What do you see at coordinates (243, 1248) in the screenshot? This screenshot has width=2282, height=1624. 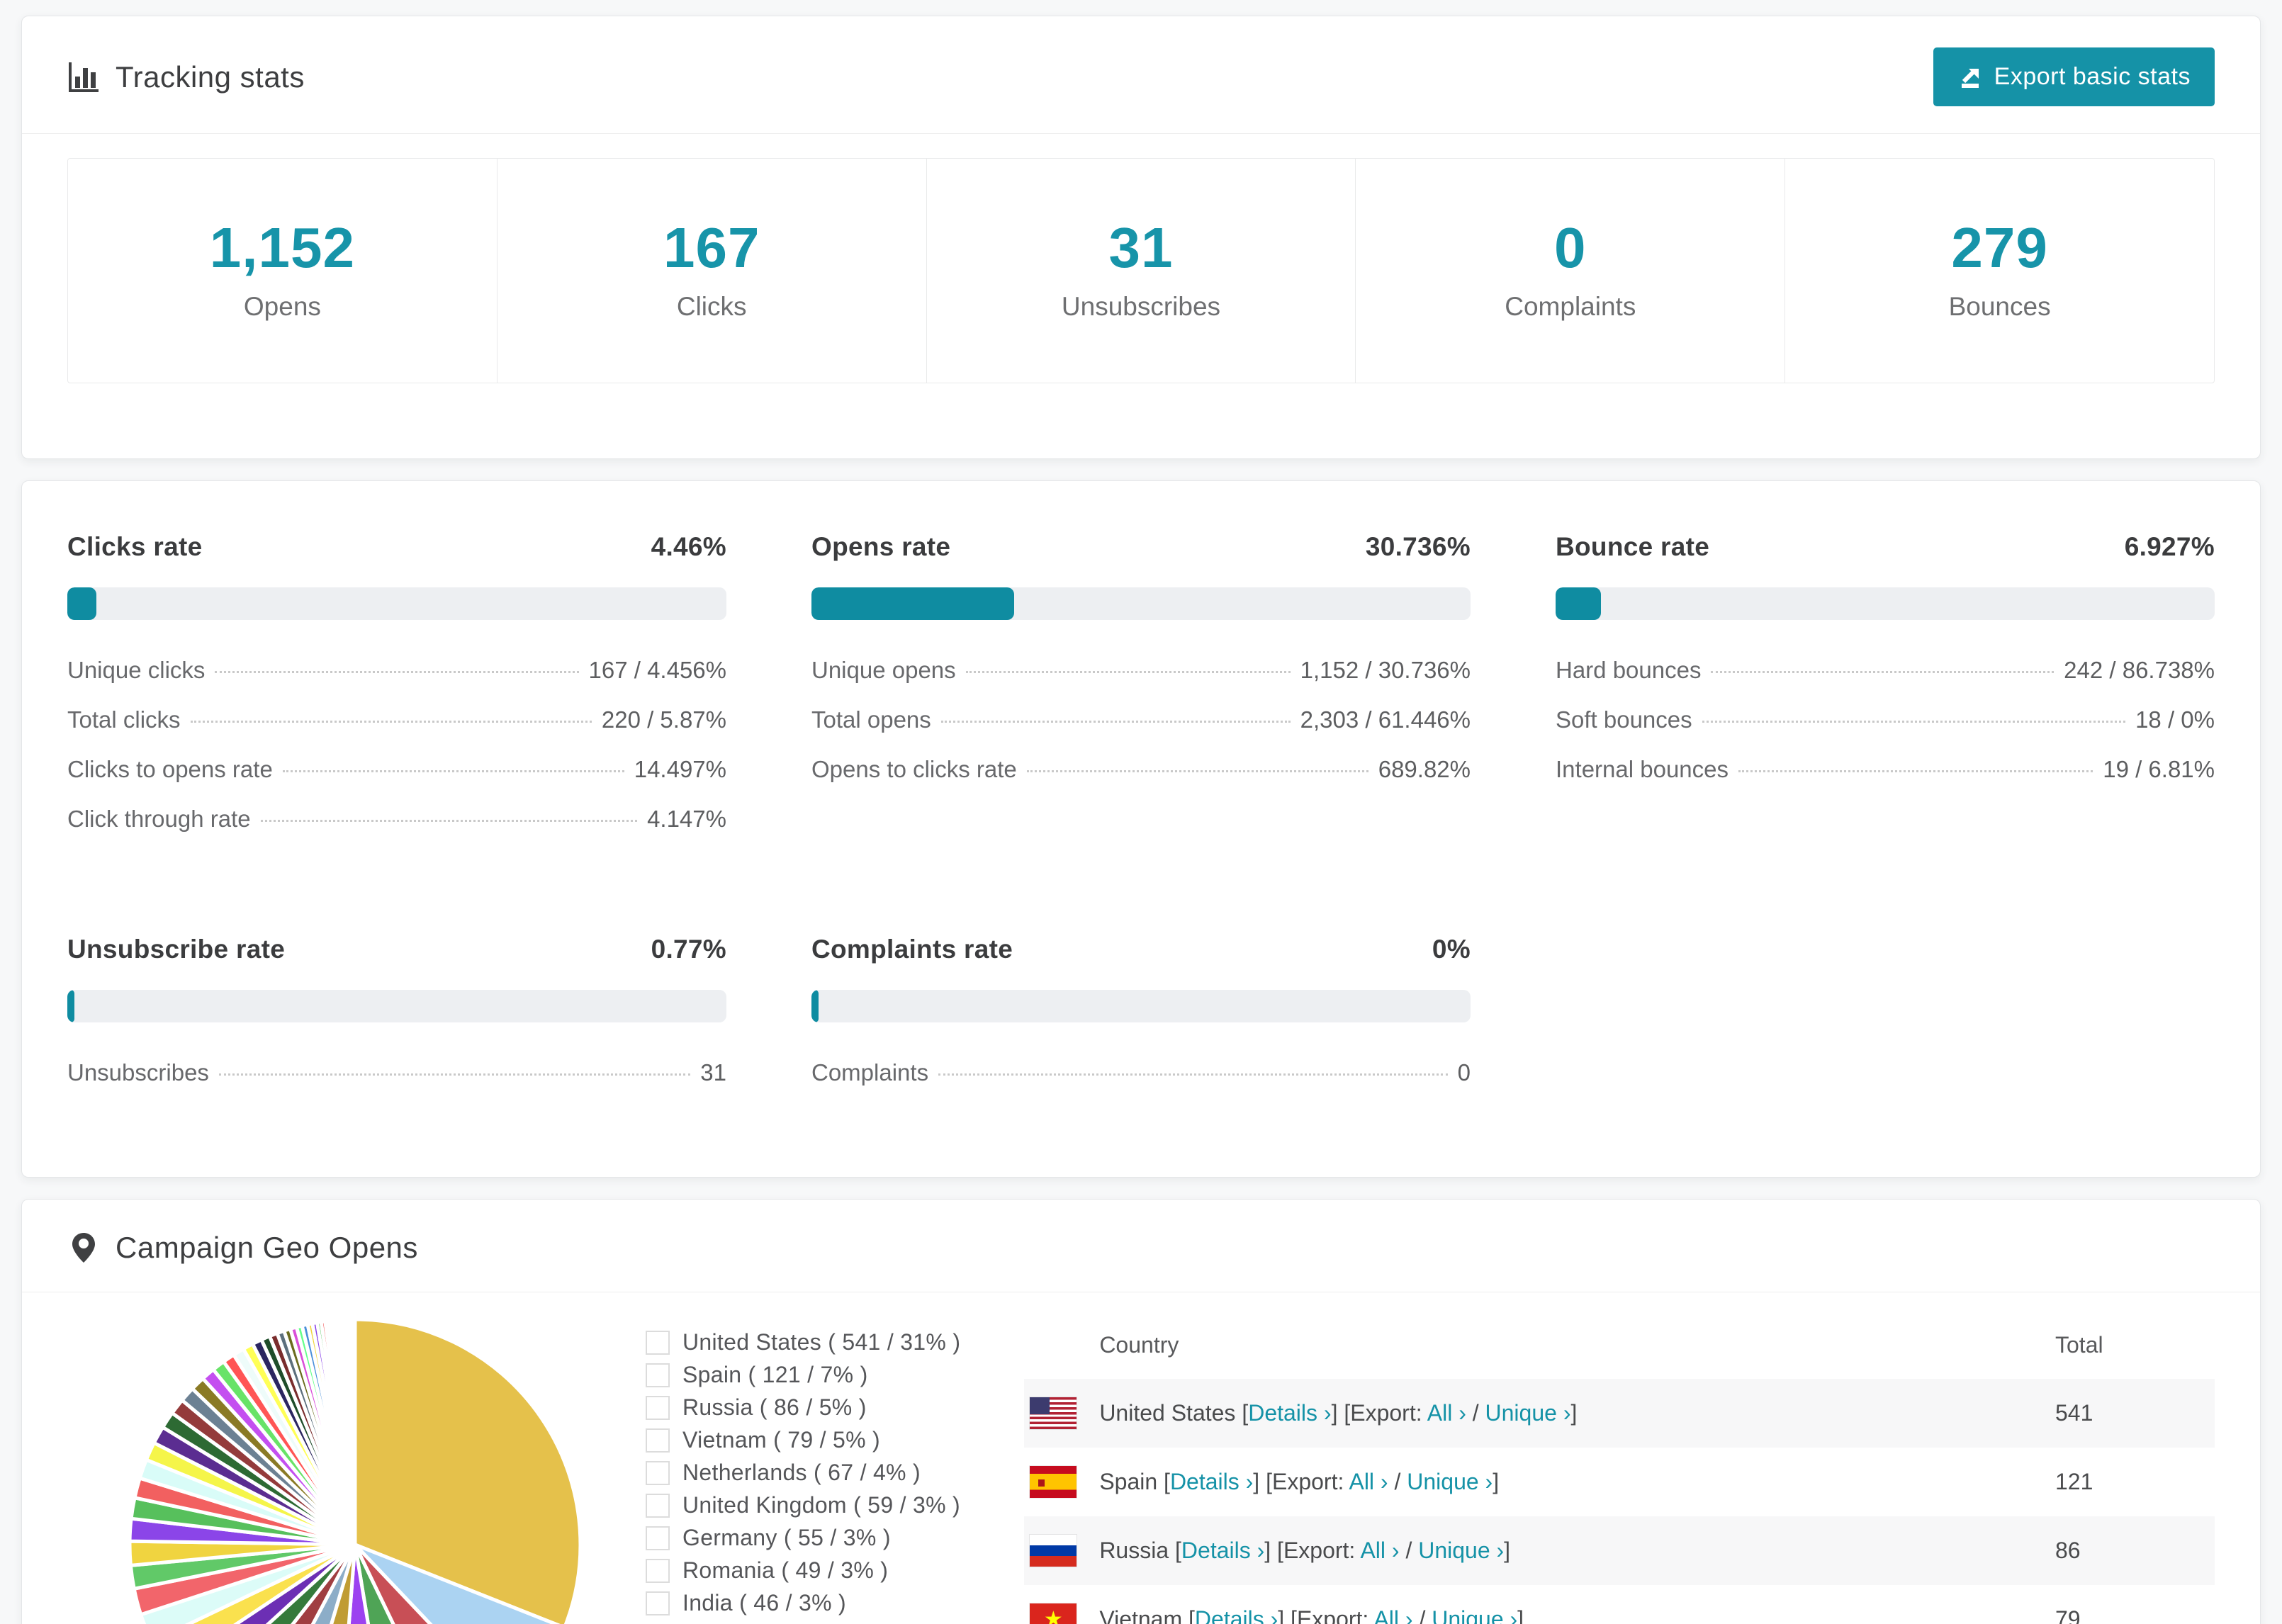 I see `geo-title: Campaign Geo Opens` at bounding box center [243, 1248].